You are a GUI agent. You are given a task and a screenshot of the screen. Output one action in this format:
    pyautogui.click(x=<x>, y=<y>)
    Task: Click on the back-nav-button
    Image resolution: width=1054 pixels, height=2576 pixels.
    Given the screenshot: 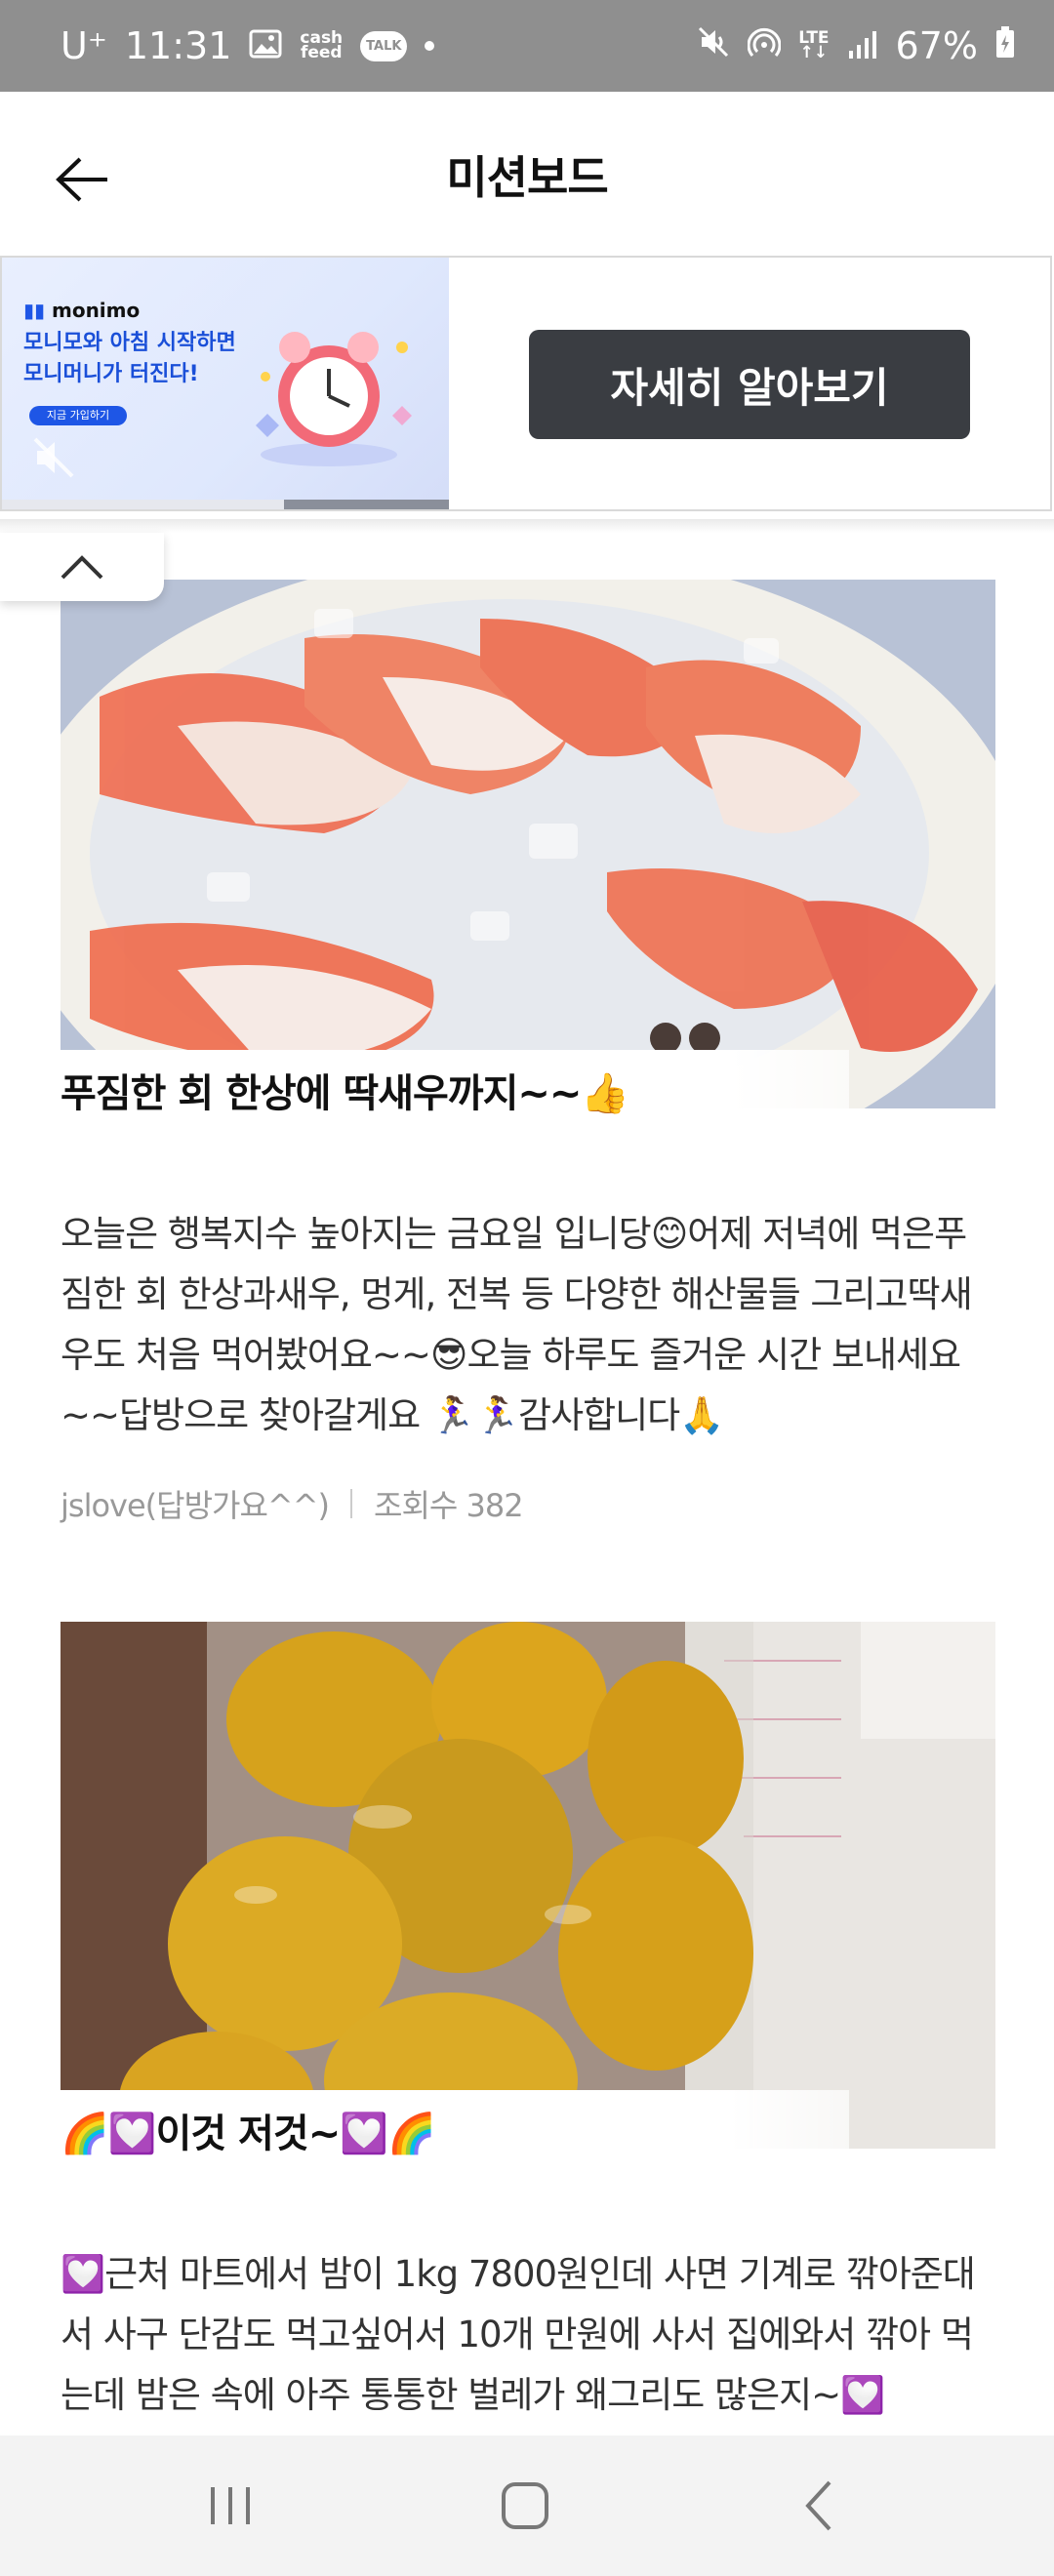 What is the action you would take?
    pyautogui.click(x=820, y=2505)
    